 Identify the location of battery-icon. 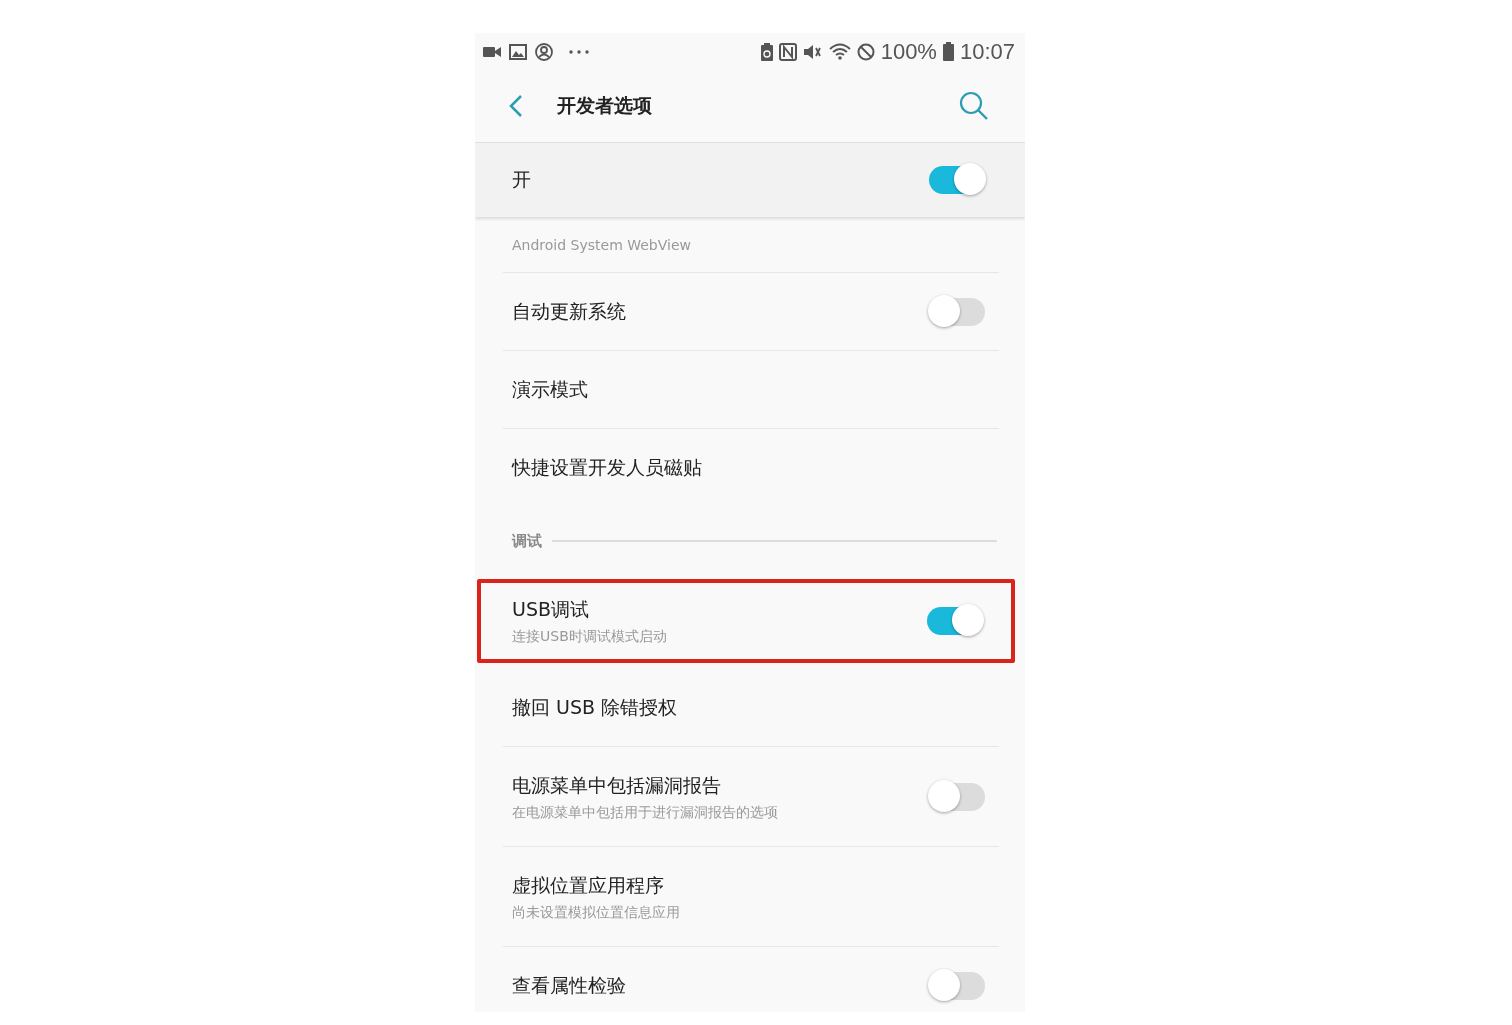
(948, 51).